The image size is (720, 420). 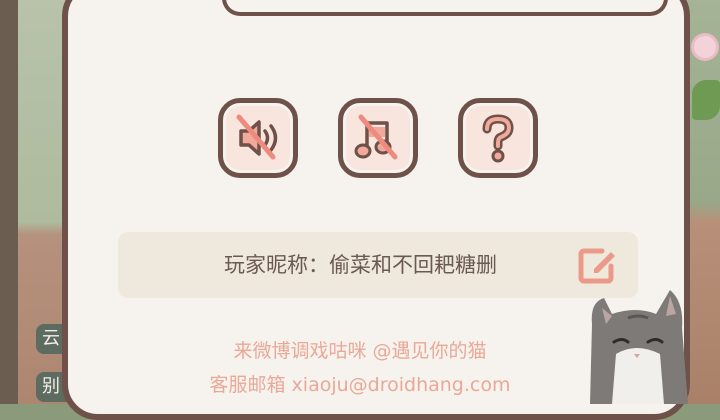 What do you see at coordinates (360, 265) in the screenshot?
I see `player-name-label: 玩家昵称：偷菜和不回耙糖删` at bounding box center [360, 265].